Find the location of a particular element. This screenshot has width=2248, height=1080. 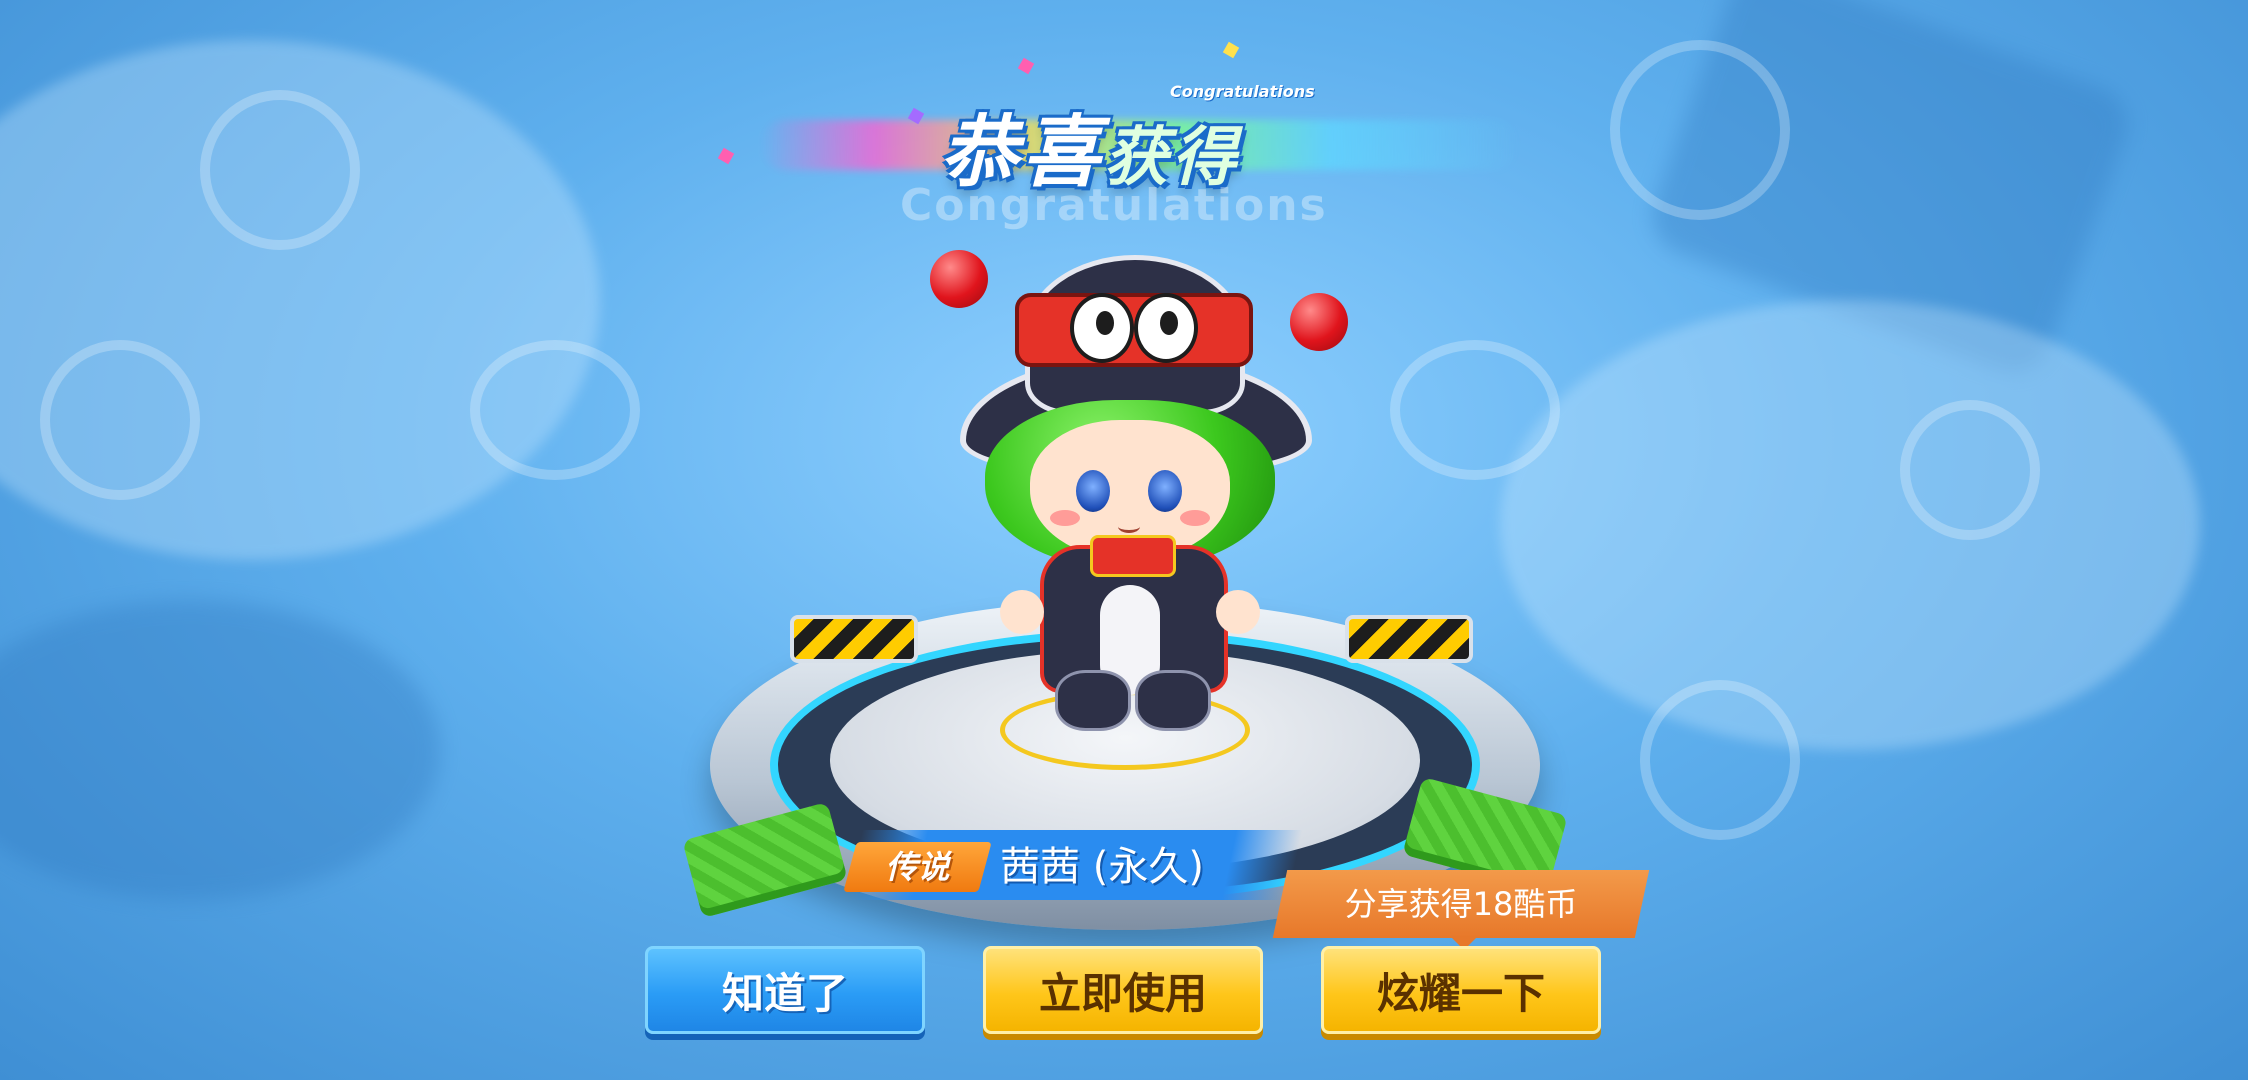

title-english-small: Congratulations is located at coordinates (1242, 91).